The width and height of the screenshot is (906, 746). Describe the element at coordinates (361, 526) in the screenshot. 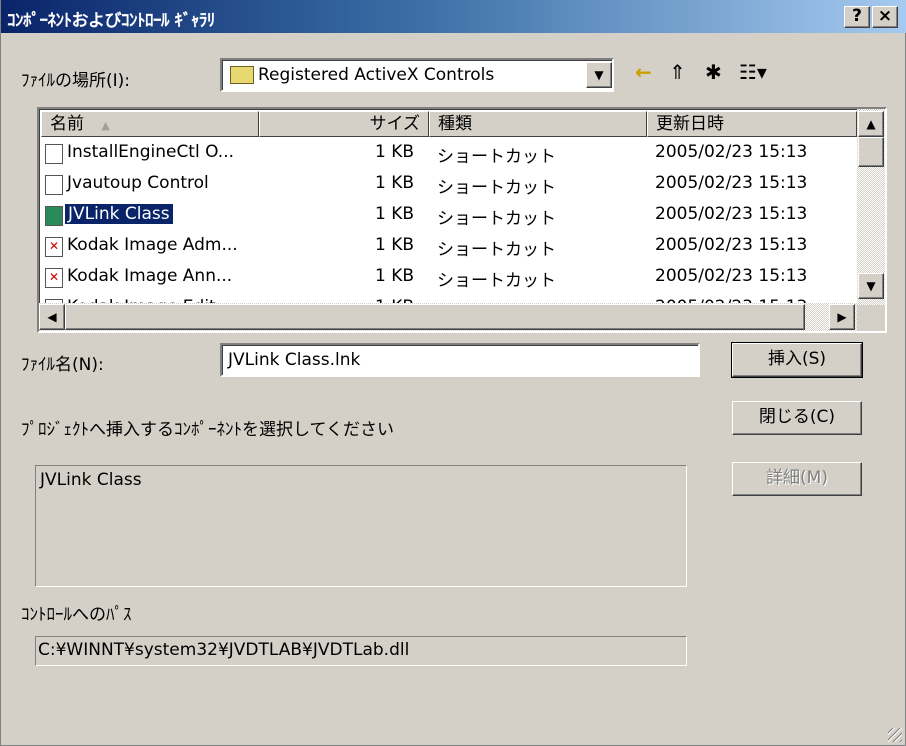

I see `description-box: JVLink Class` at that location.